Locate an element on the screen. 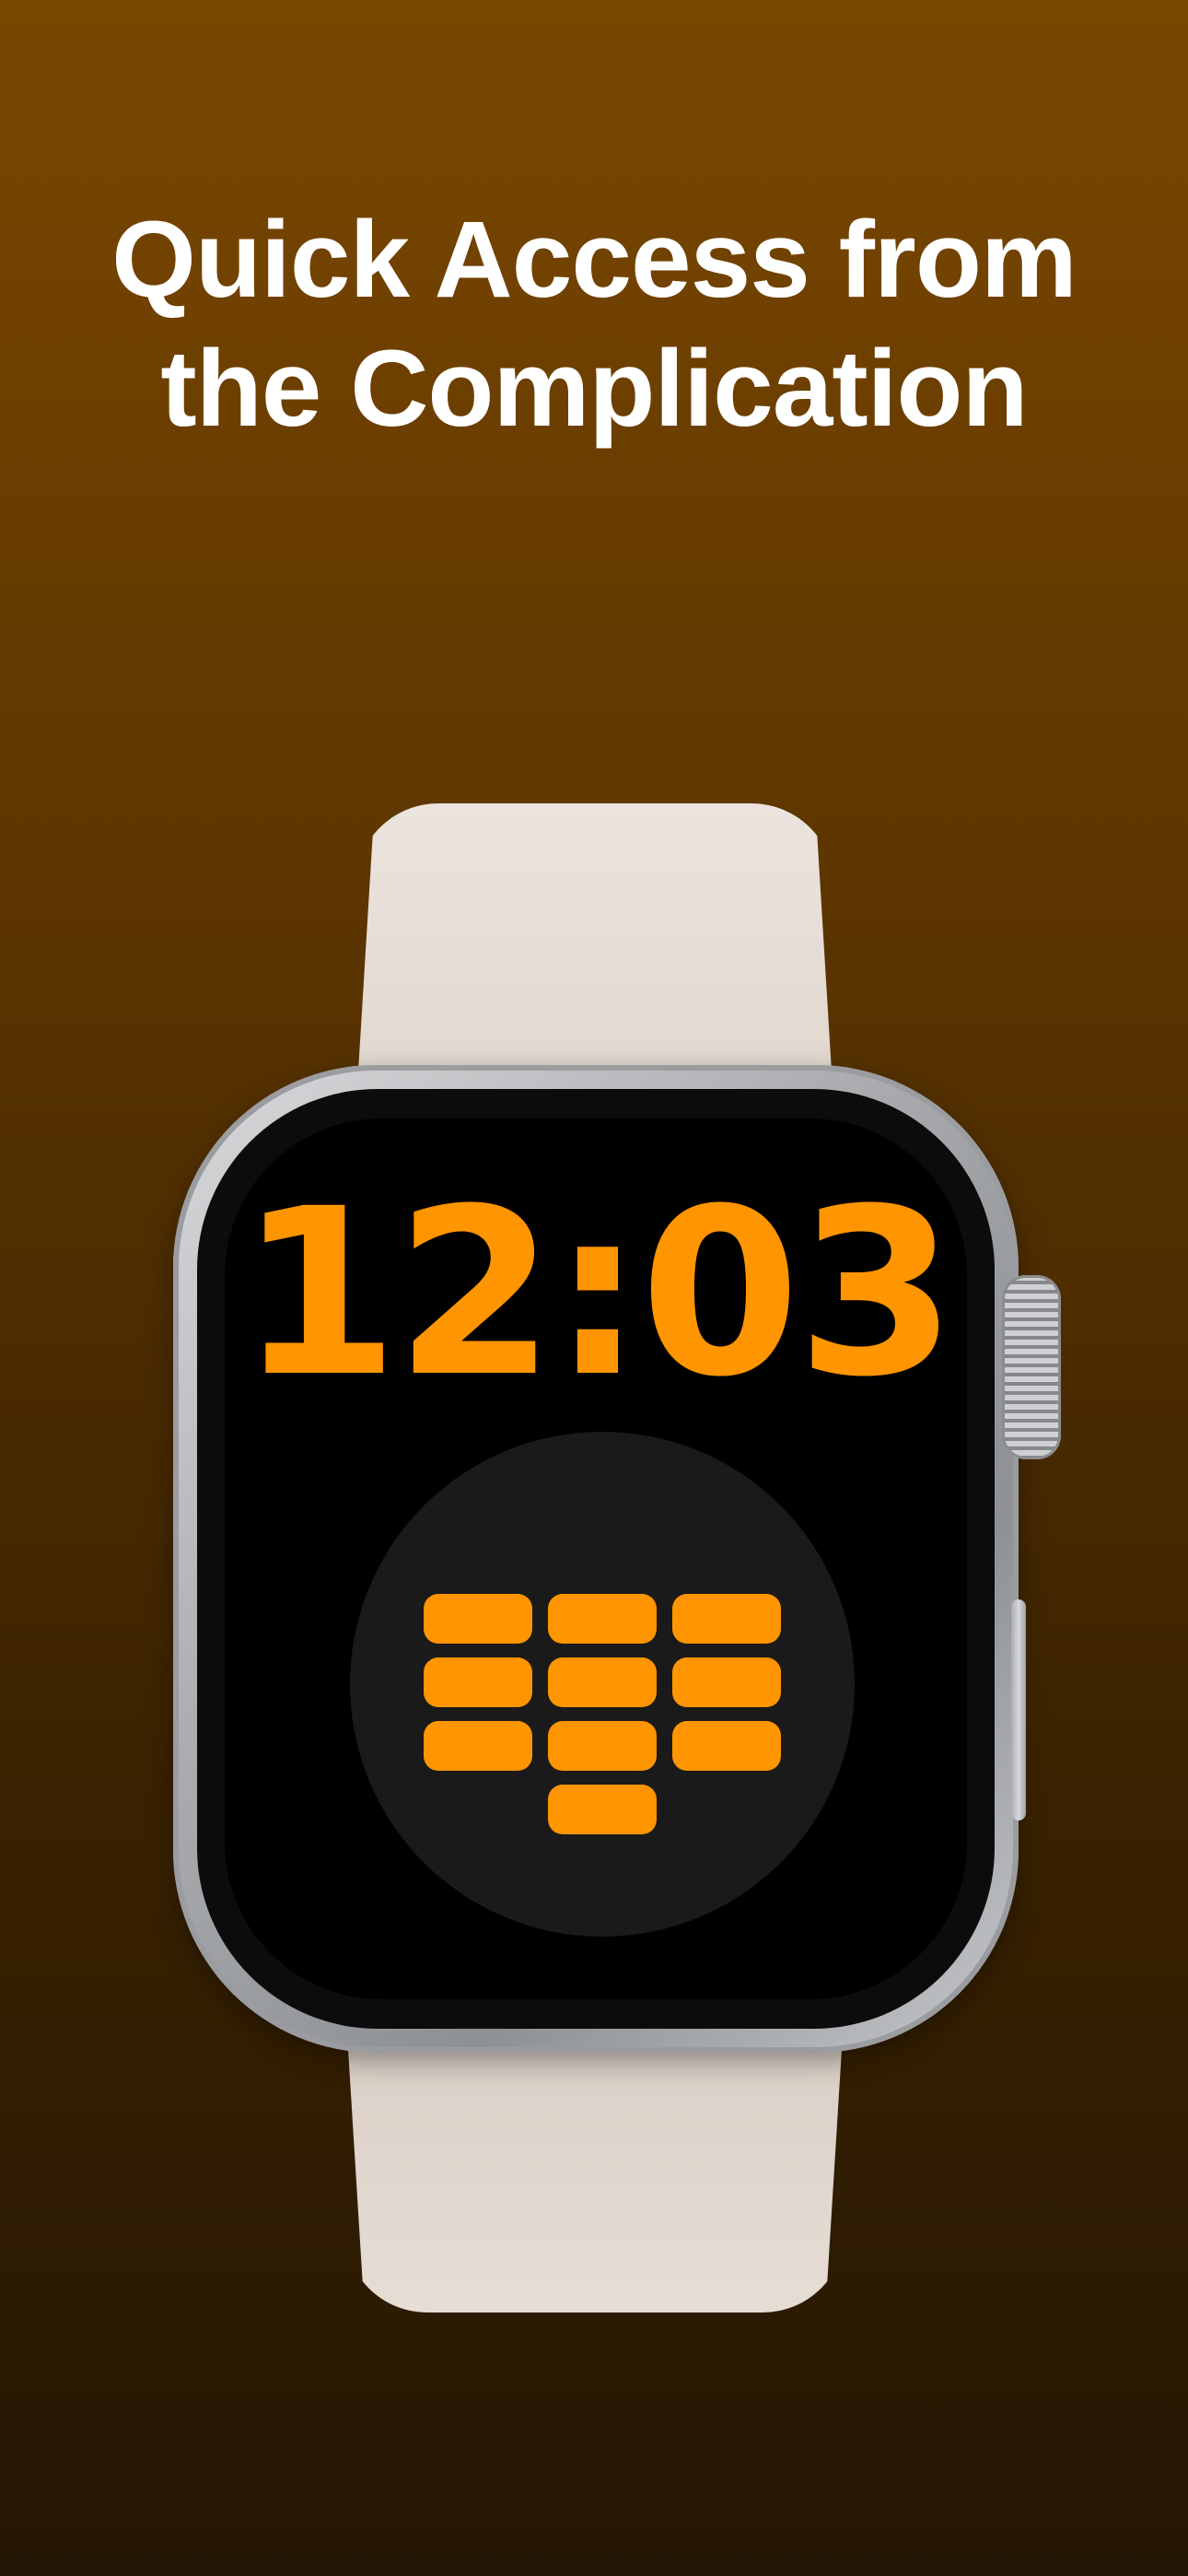 Image resolution: width=1188 pixels, height=2576 pixels. headline-line-1: Quick Access from is located at coordinates (594, 260).